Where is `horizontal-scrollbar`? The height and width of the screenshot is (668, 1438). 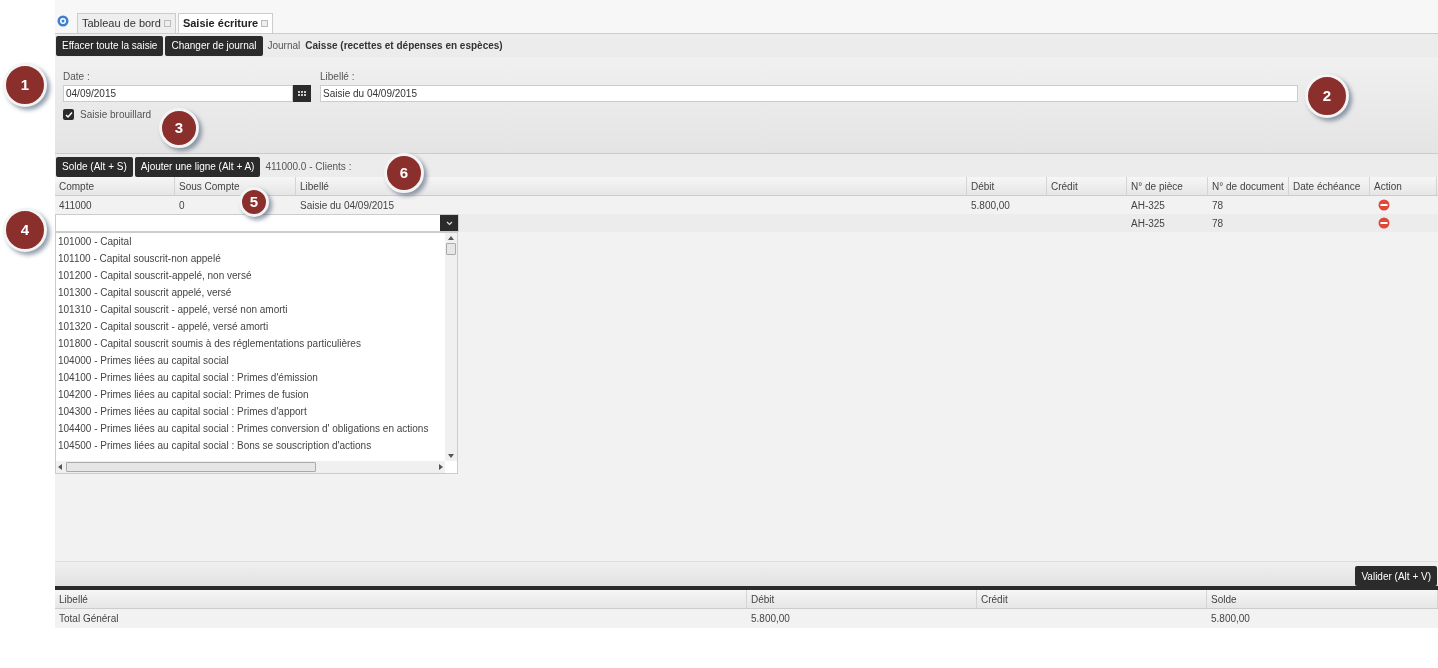 horizontal-scrollbar is located at coordinates (250, 467).